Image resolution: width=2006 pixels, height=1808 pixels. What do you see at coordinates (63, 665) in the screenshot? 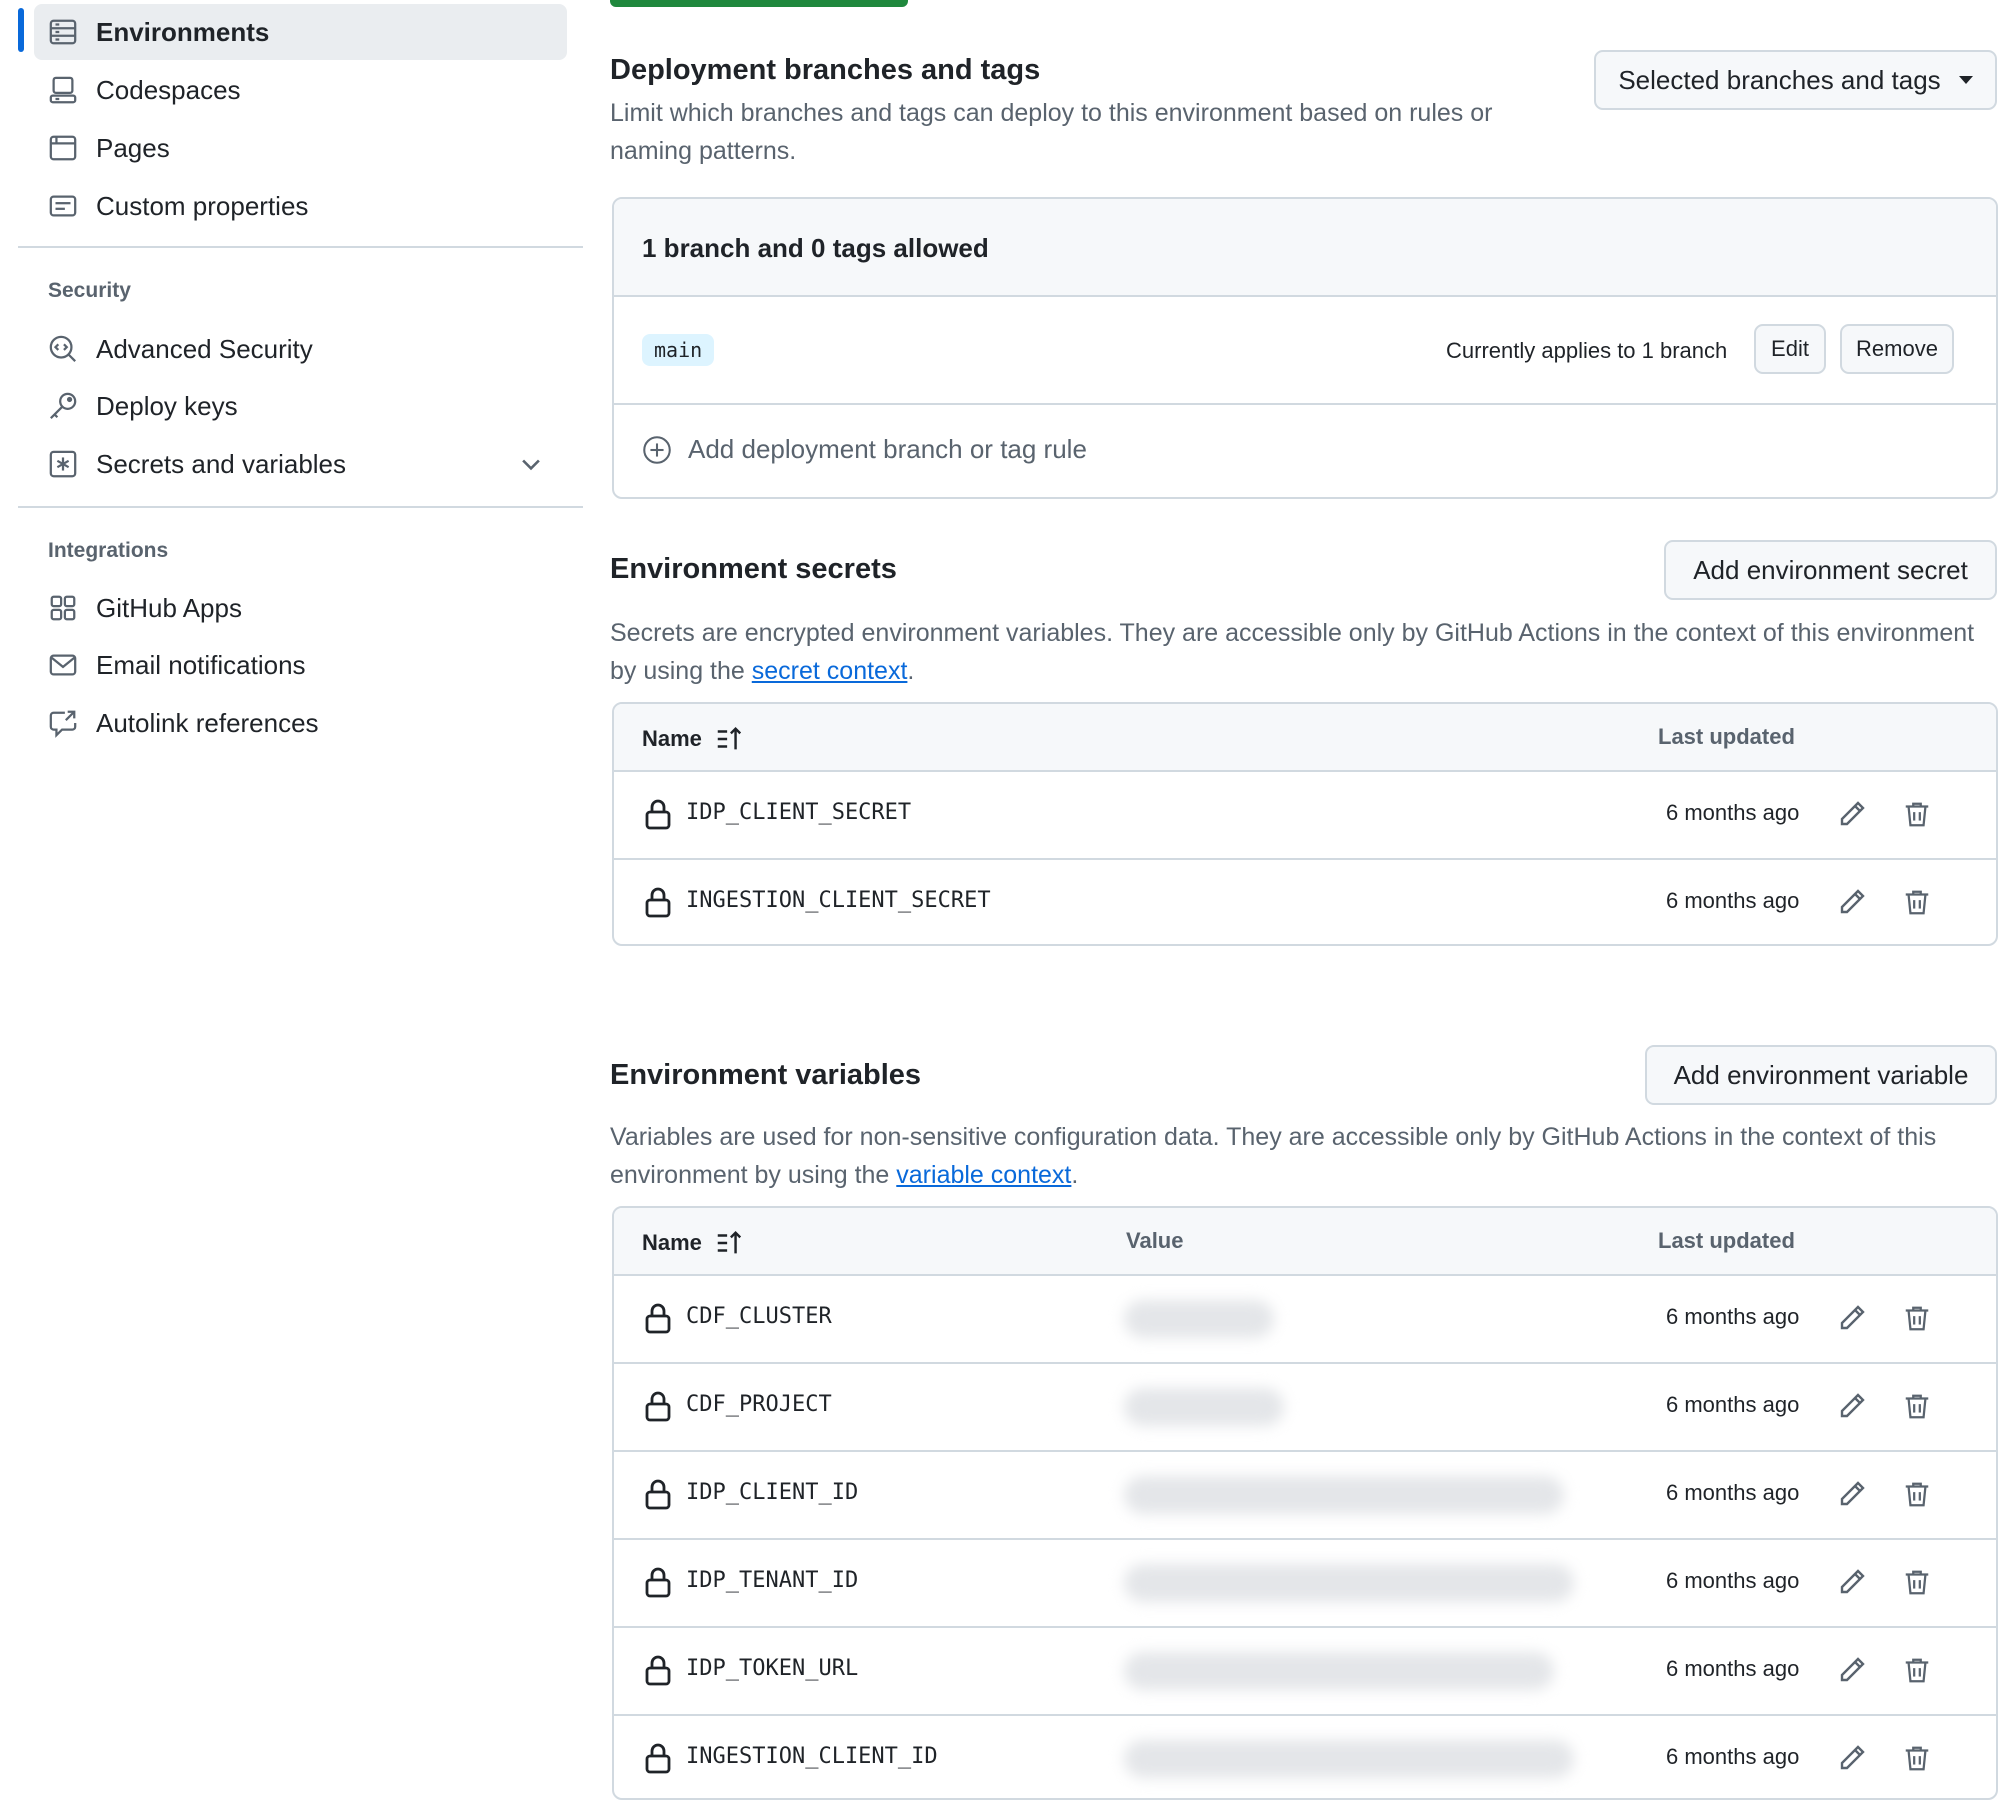
I see `mail-icon` at bounding box center [63, 665].